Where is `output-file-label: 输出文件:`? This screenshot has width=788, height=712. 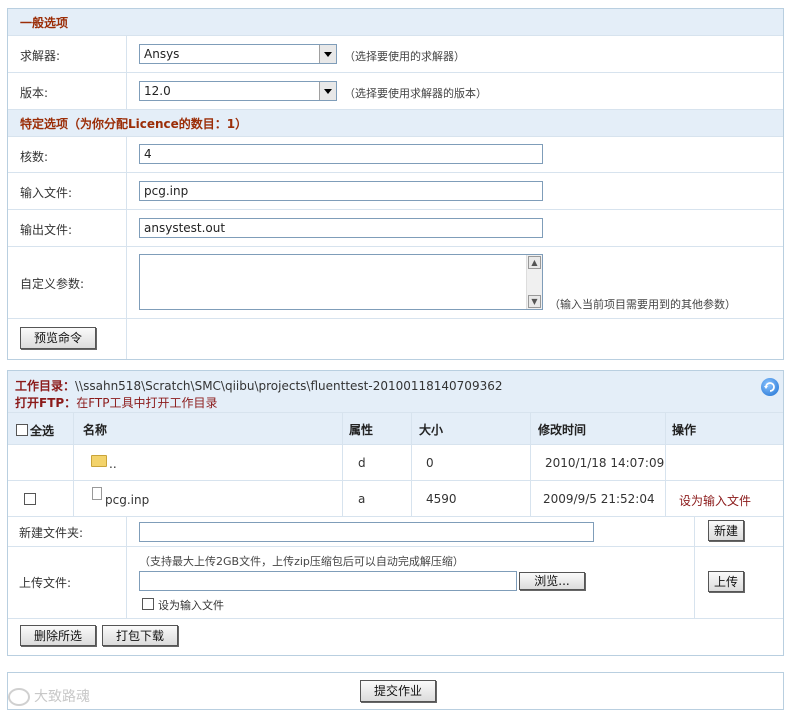 output-file-label: 输出文件: is located at coordinates (46, 230).